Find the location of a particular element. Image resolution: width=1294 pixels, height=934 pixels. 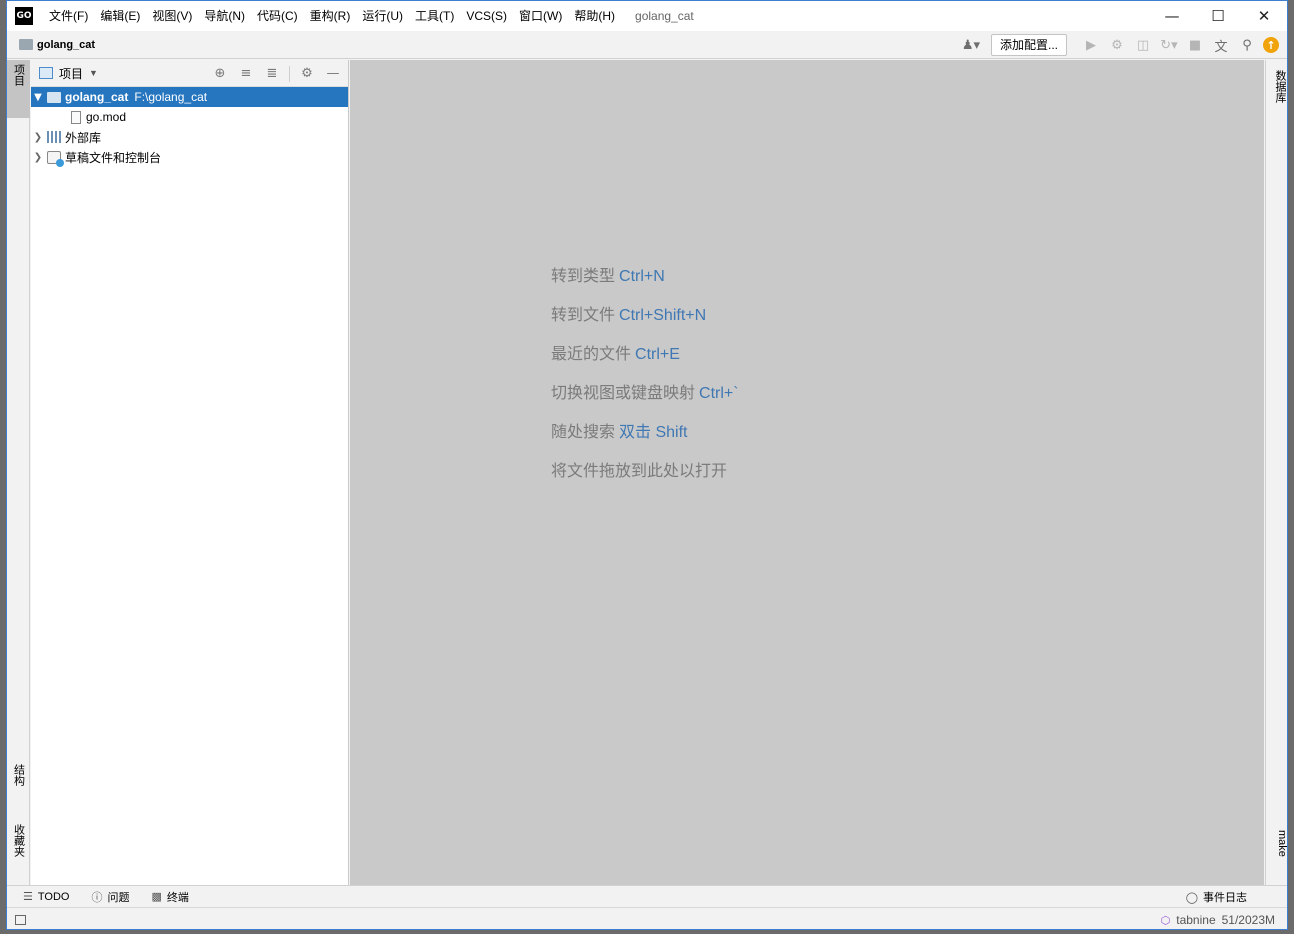

goland-logo-icon: GO is located at coordinates (24, 16).